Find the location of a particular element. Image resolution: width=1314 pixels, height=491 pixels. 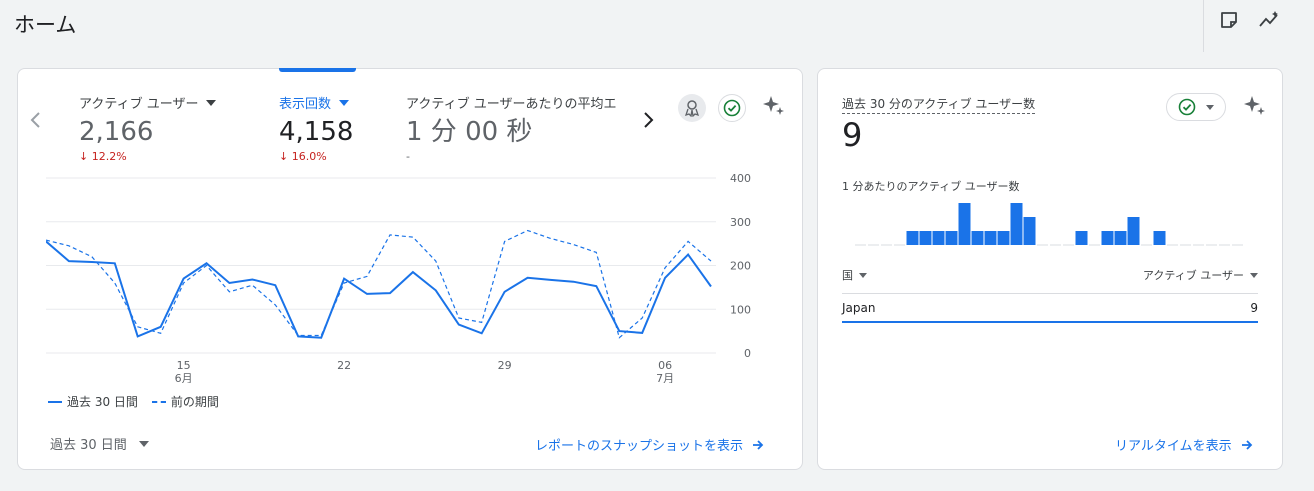

realtime-value: 9 is located at coordinates (852, 135).